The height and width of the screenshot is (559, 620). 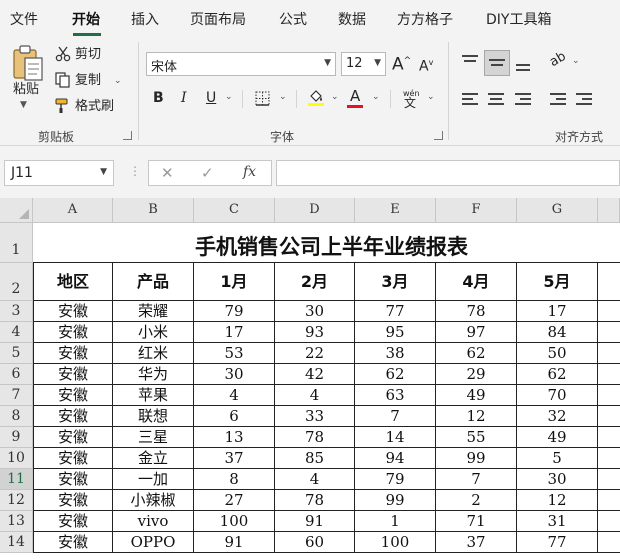 I want to click on shrink-font-button: Av, so click(x=426, y=65).